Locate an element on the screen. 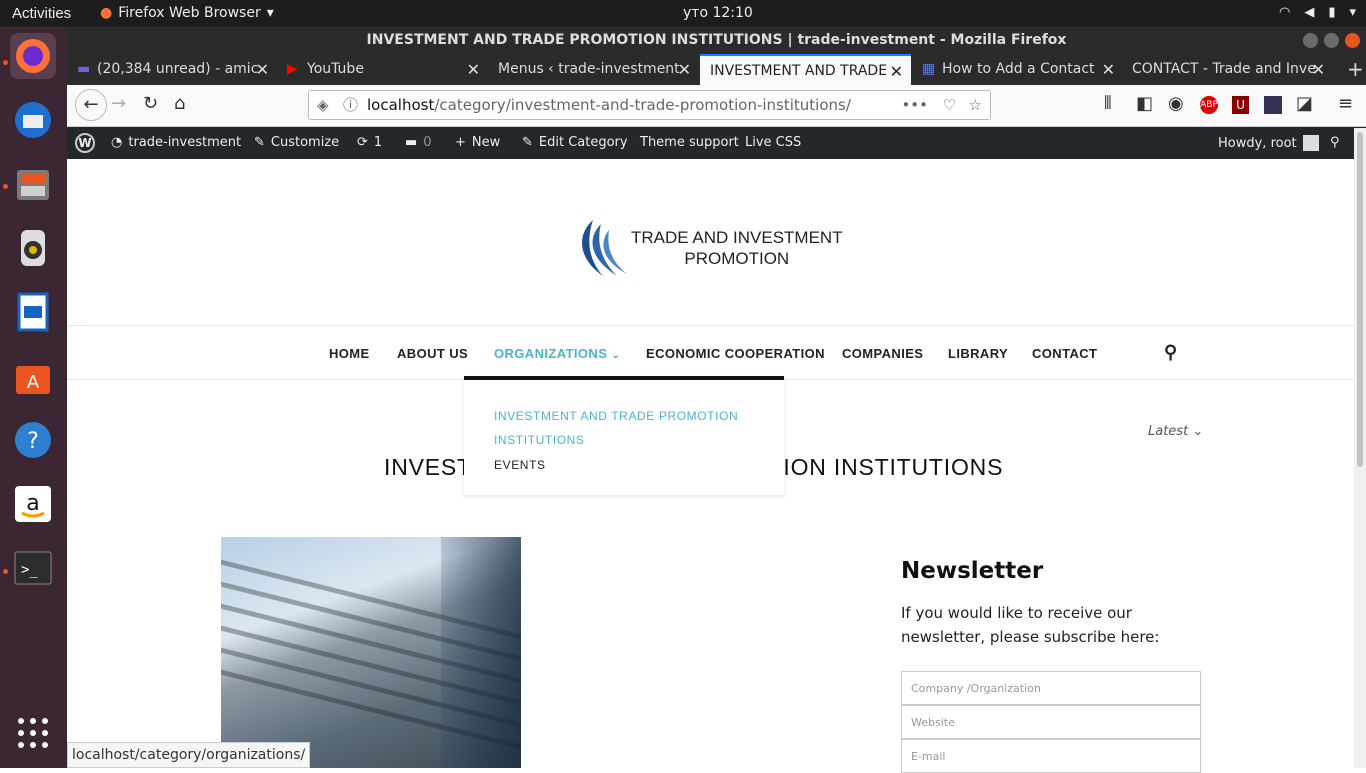 The width and height of the screenshot is (1366, 773). new-tab-button: + is located at coordinates (1351, 69).